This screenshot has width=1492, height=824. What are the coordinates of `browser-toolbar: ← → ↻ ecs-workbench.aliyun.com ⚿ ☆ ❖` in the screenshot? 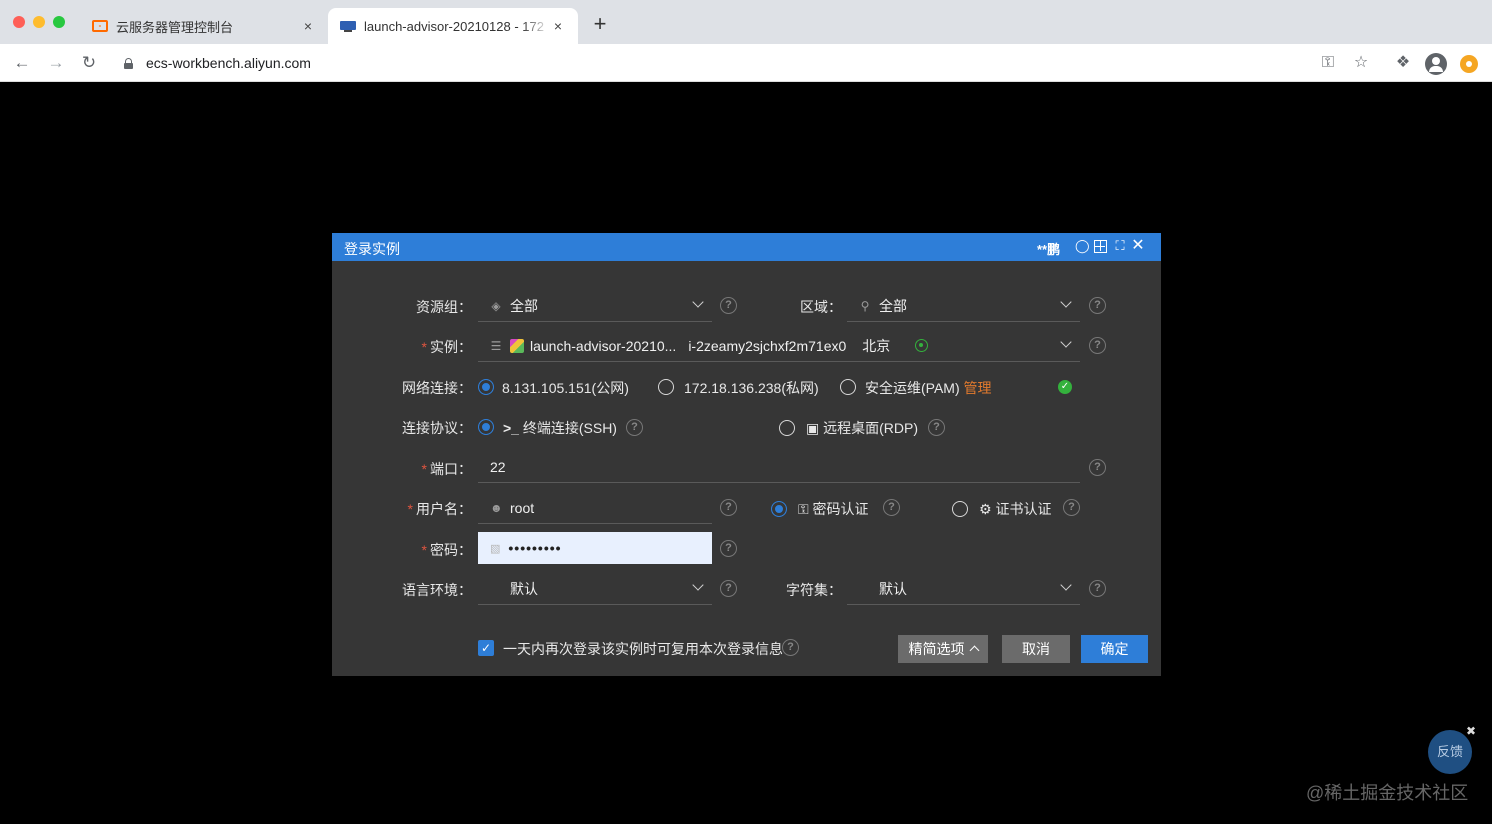 It's located at (746, 63).